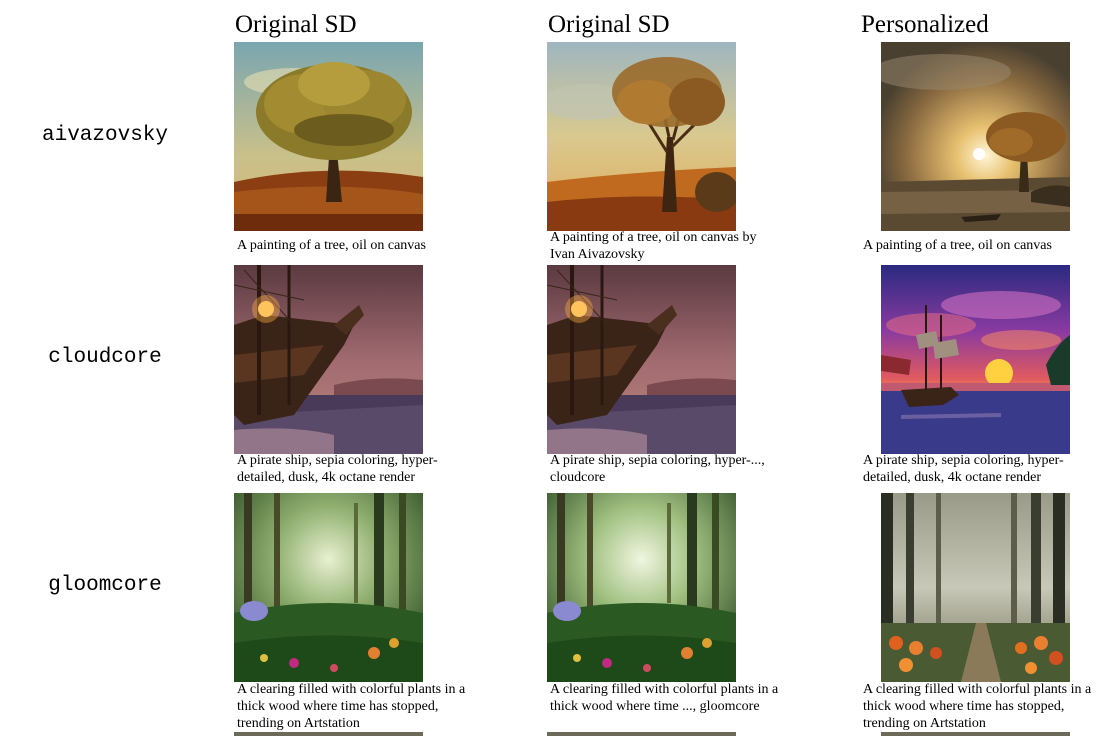 The image size is (1099, 736). What do you see at coordinates (957, 245) in the screenshot?
I see `caption-tree-personalized: A painting of a tree, oil on canvas` at bounding box center [957, 245].